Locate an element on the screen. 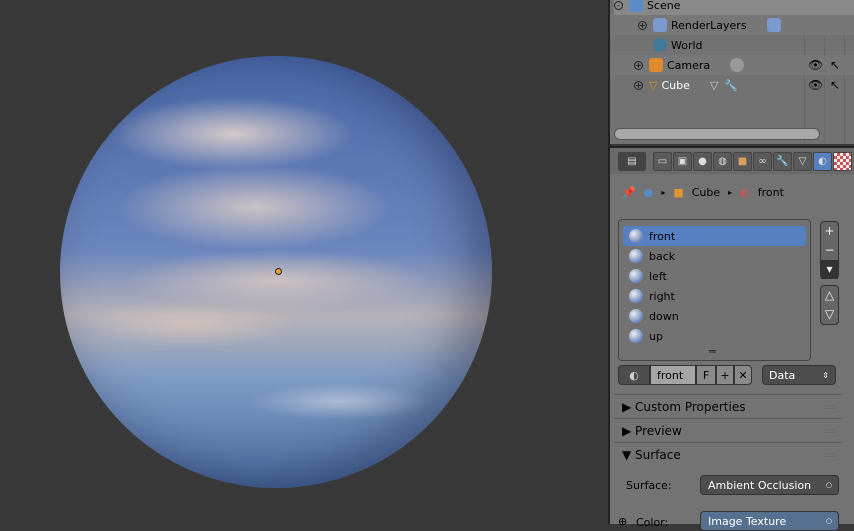  camera-icon is located at coordinates (656, 65).